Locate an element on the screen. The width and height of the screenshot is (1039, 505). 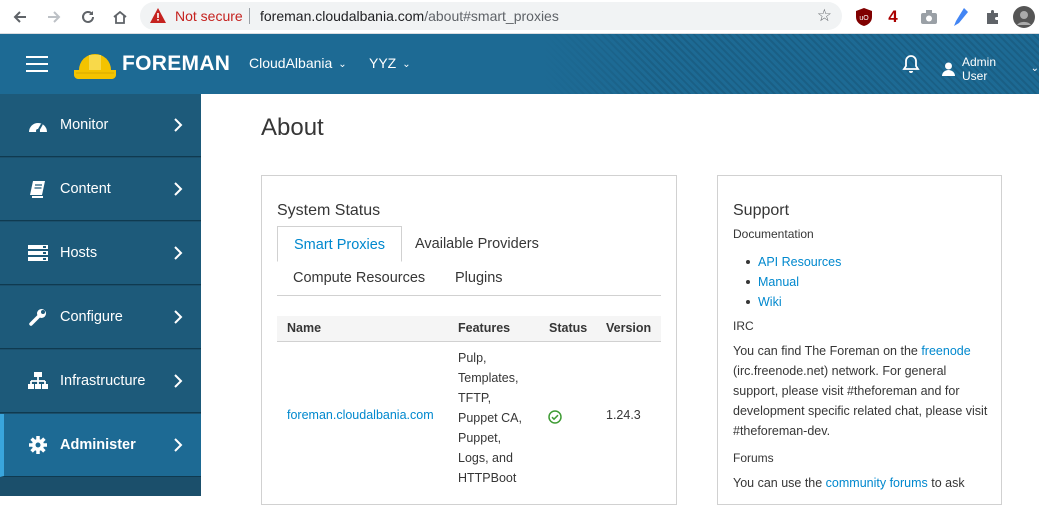
ublock-icon: uO is located at coordinates (864, 17).